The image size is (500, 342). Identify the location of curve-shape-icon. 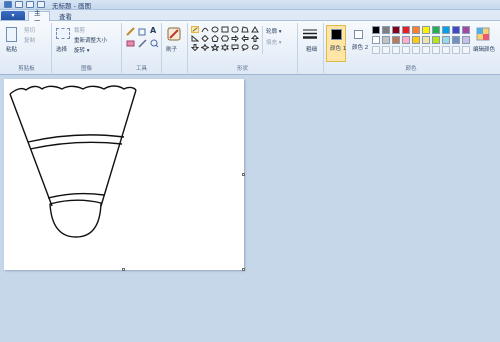
(205, 29).